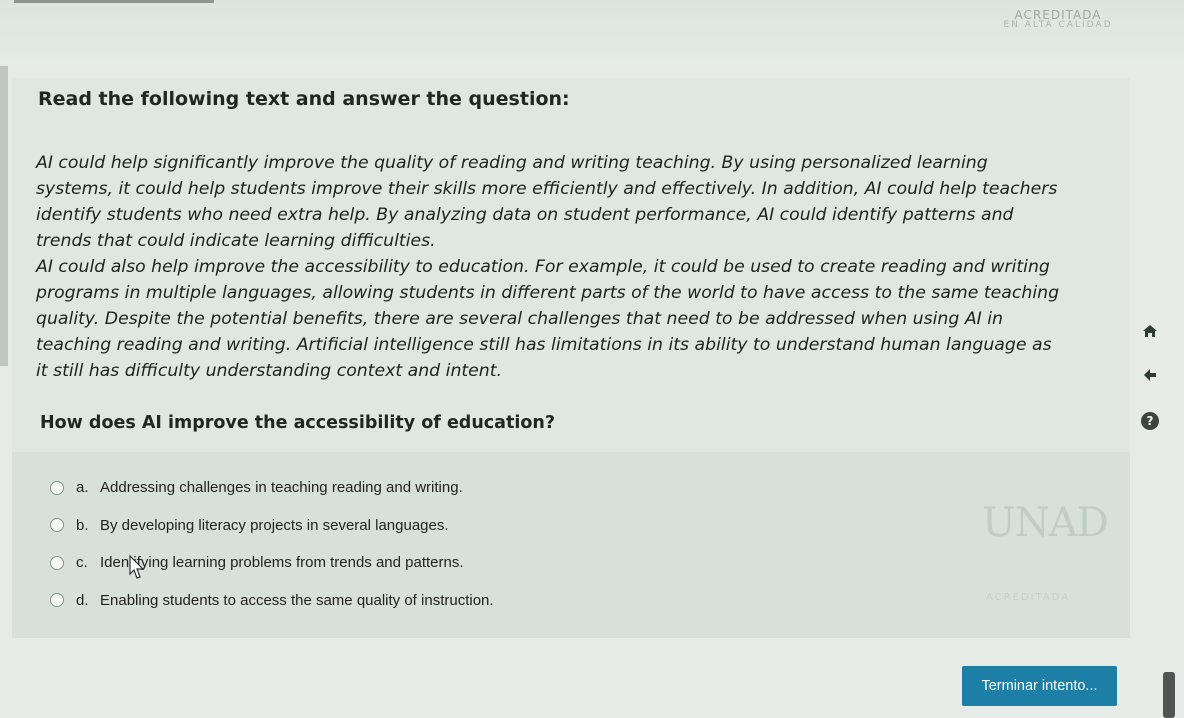 This screenshot has width=1184, height=718. Describe the element at coordinates (592, 31) in the screenshot. I see `top-bar: ACREDITADA EN ALTA CALIDAD` at that location.